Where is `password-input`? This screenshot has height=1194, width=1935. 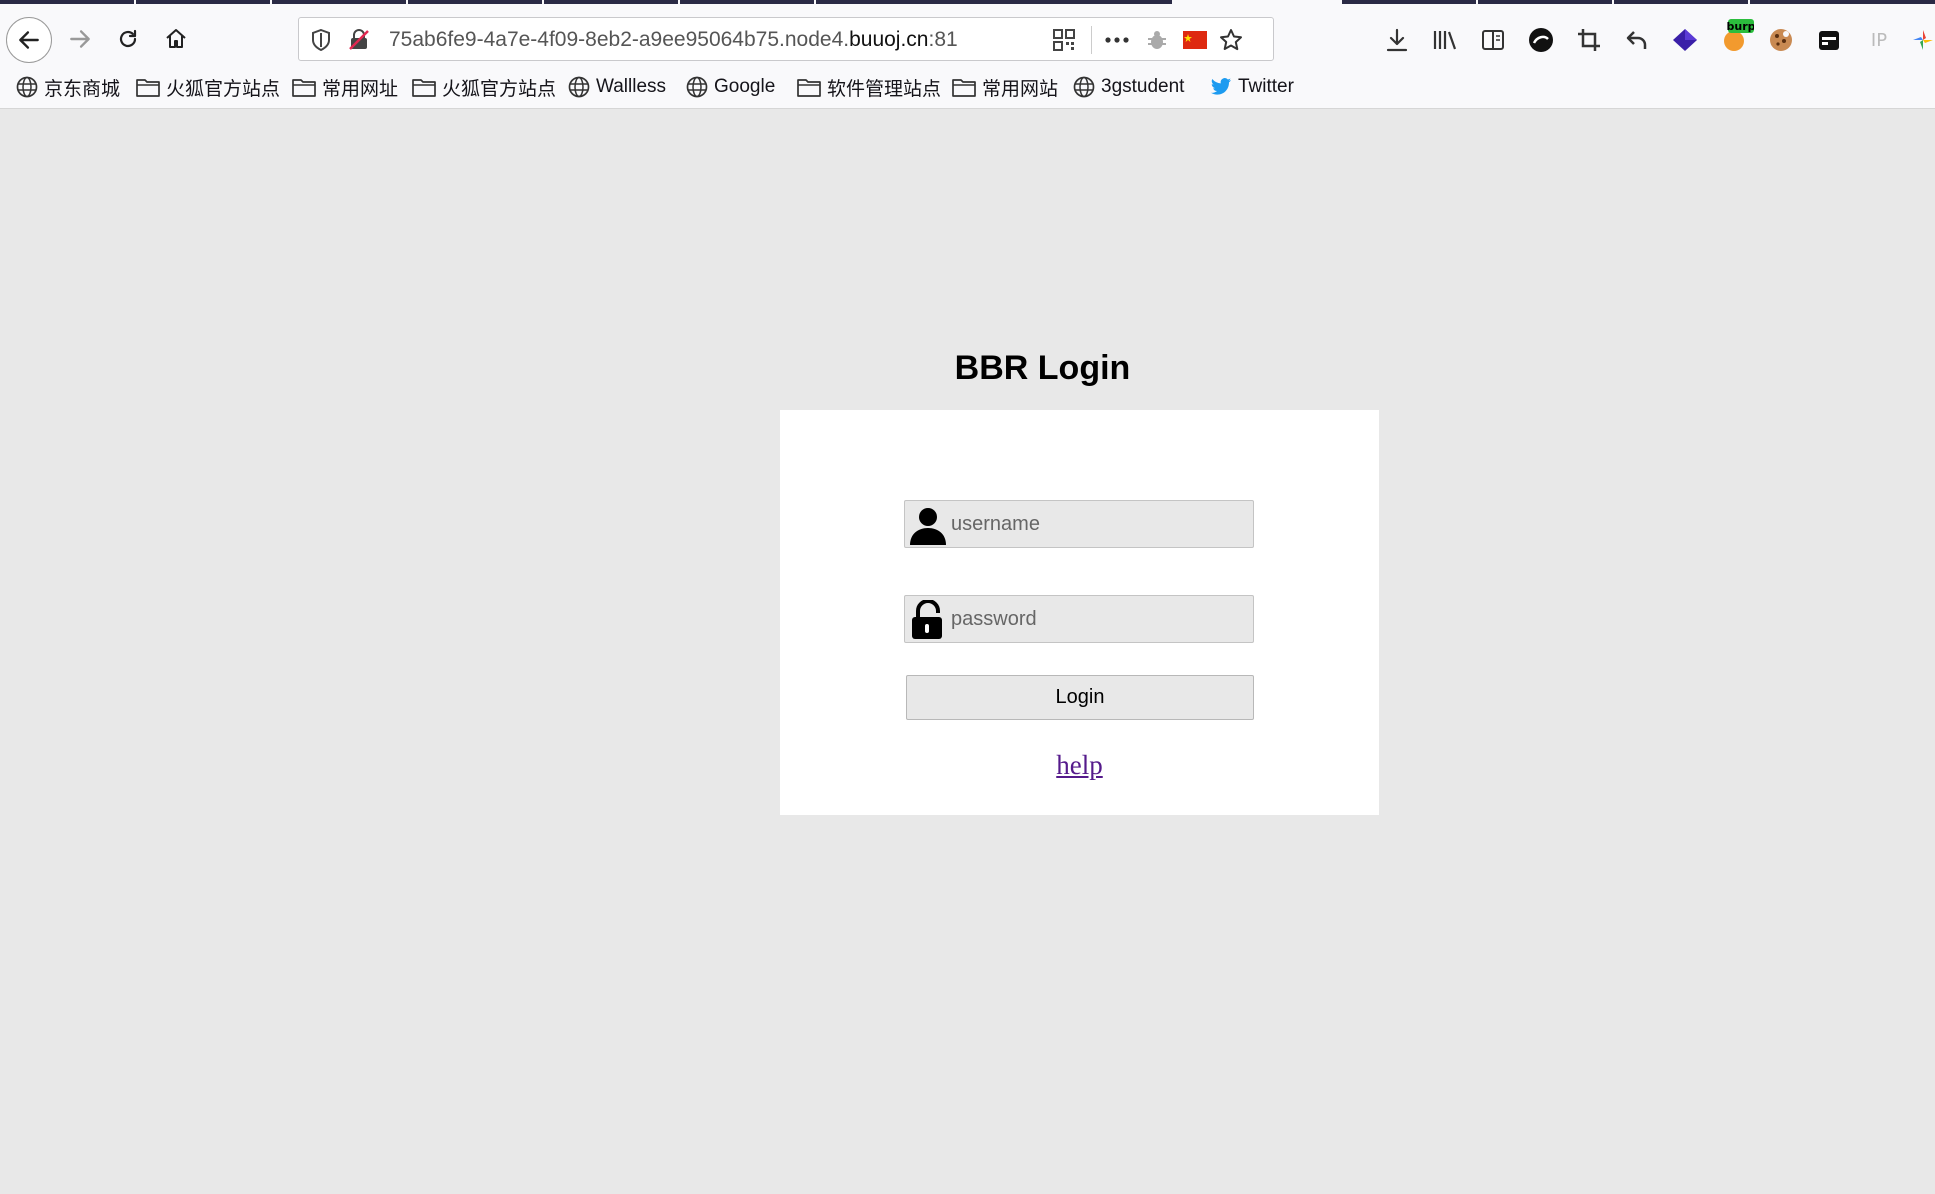 password-input is located at coordinates (1099, 619).